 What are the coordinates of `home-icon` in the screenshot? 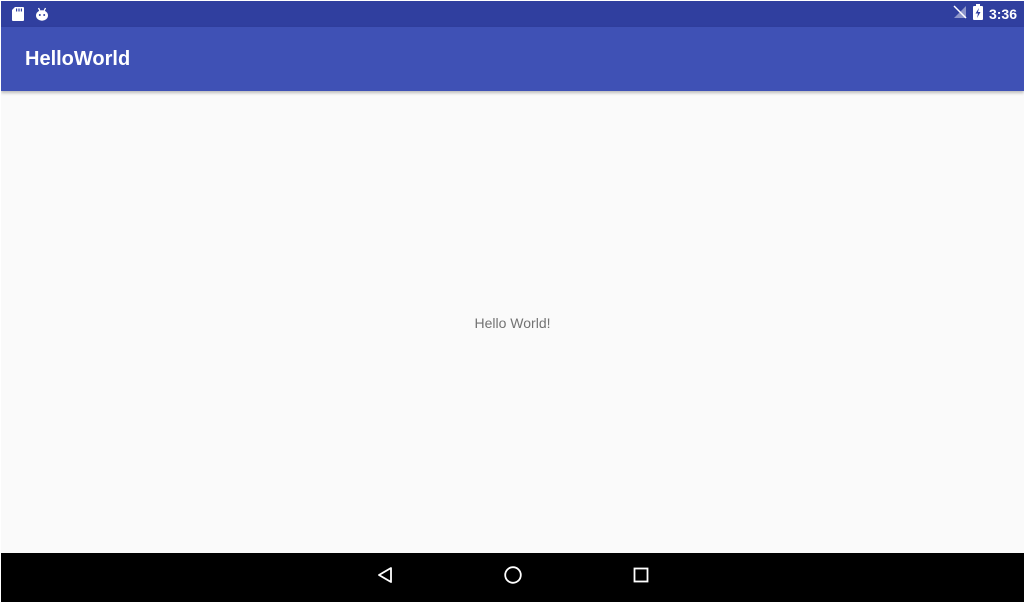 It's located at (513, 577).